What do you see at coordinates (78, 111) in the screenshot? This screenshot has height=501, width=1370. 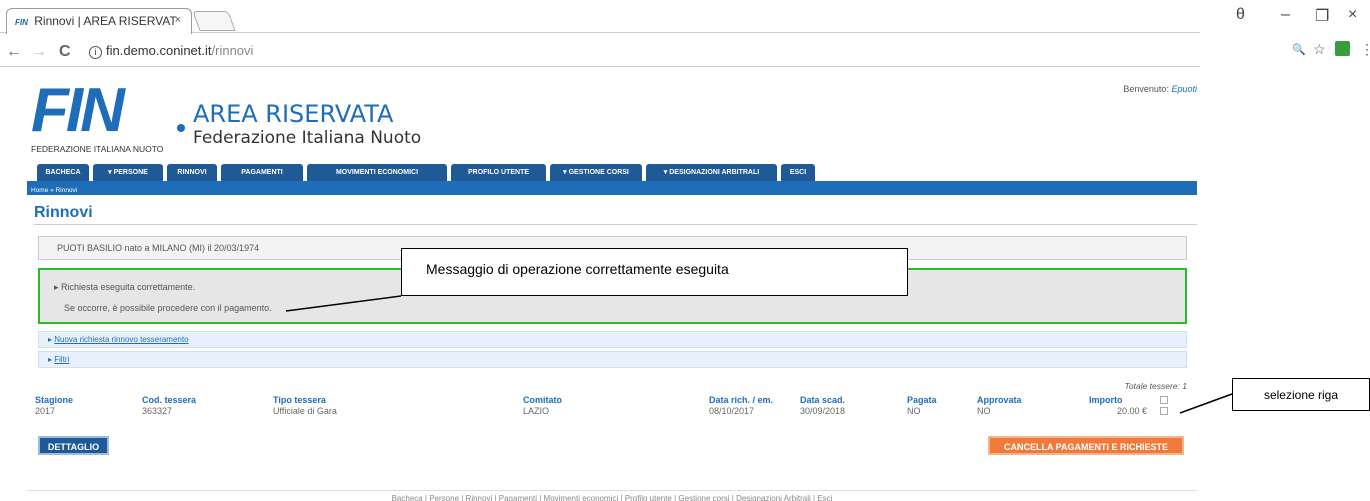 I see `fin-logo: FIN` at bounding box center [78, 111].